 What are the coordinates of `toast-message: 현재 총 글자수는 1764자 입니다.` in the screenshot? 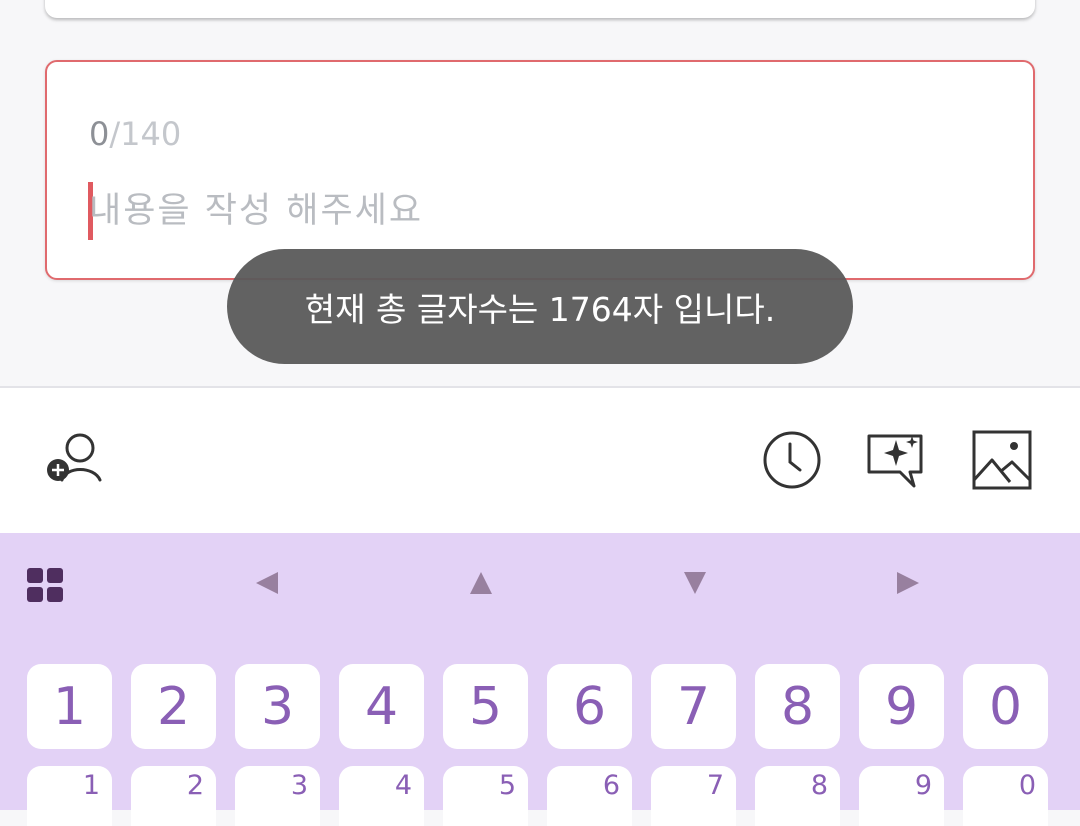 It's located at (540, 309).